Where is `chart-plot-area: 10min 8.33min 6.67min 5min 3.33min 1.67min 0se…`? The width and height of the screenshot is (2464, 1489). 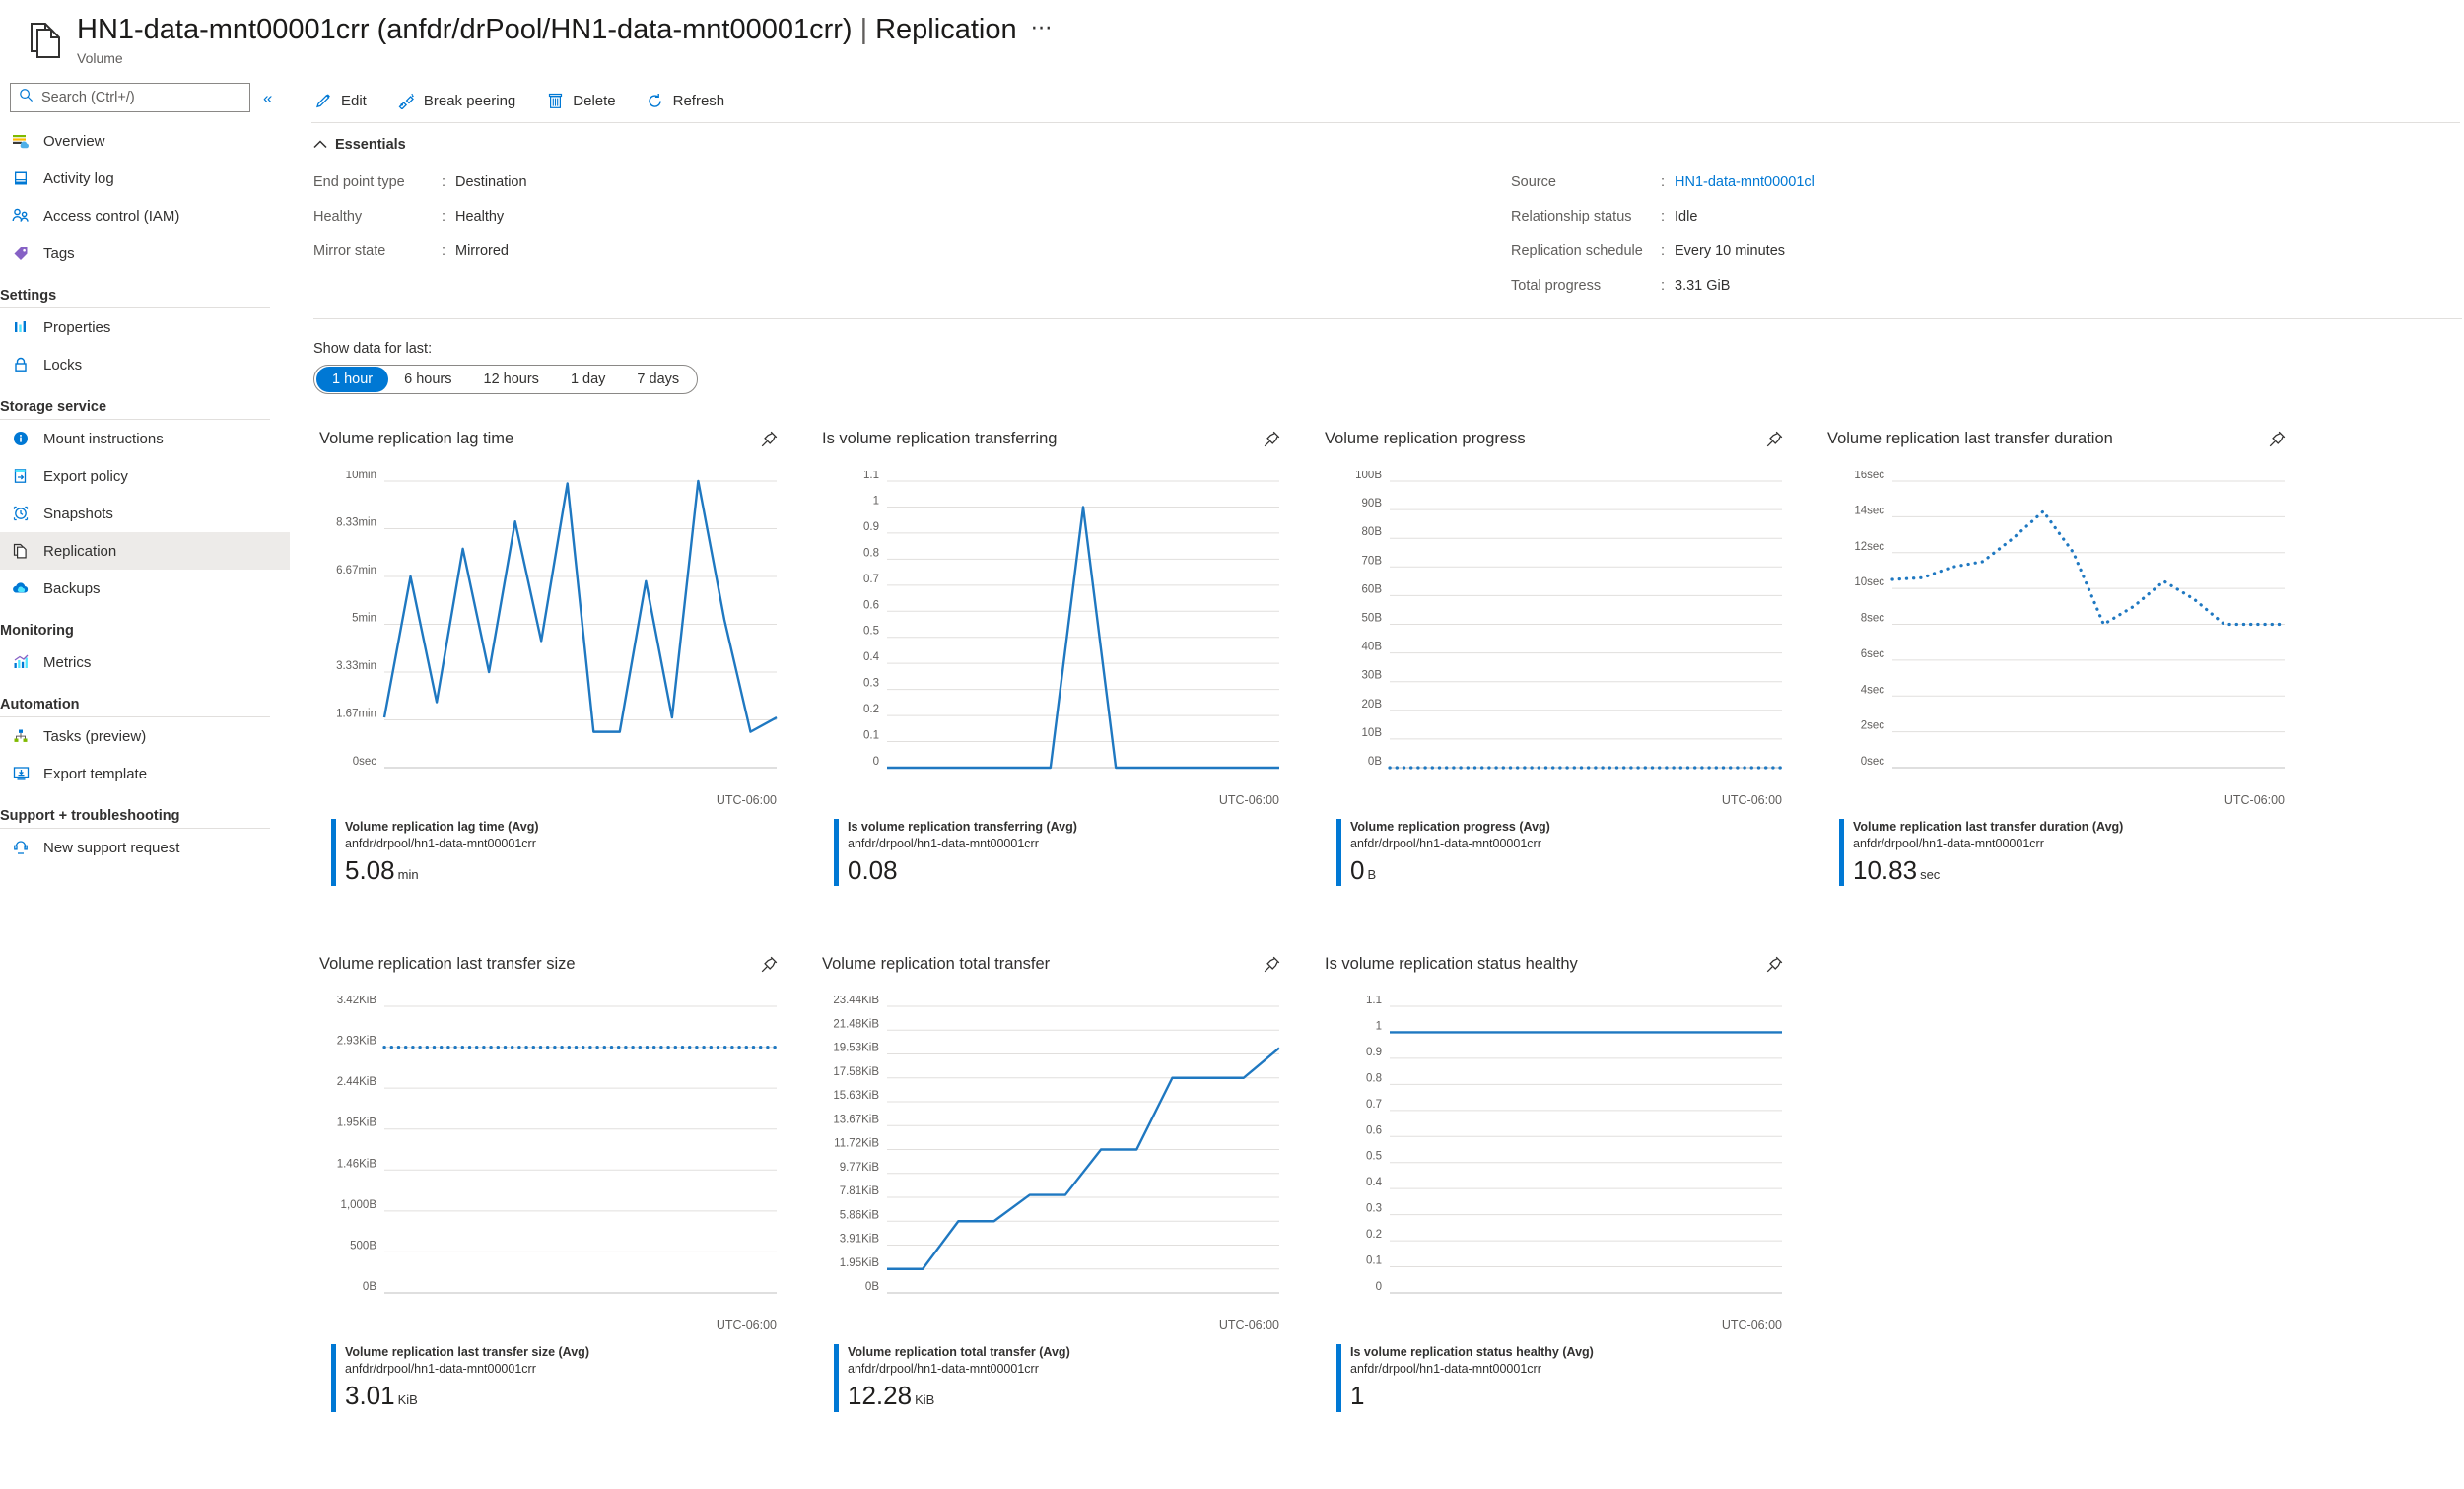 chart-plot-area: 10min 8.33min 6.67min 5min 3.33min 1.67min 0se… is located at coordinates (551, 631).